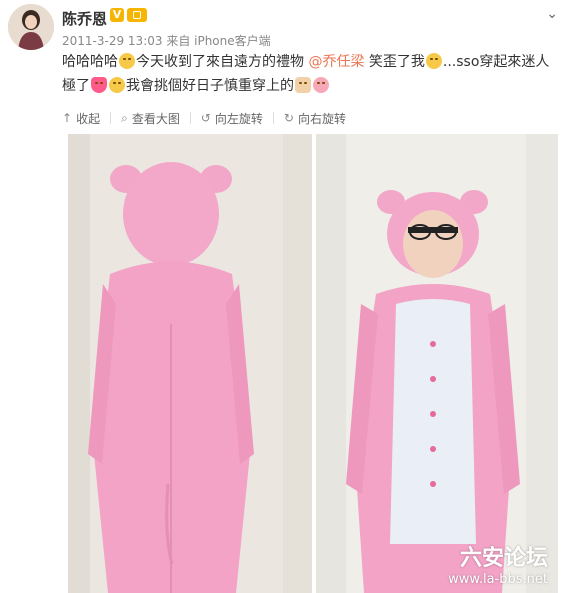  Describe the element at coordinates (166, 41) in the screenshot. I see `post-meta: 2011-3-29 13:03 来自 iPhone客户端` at that location.